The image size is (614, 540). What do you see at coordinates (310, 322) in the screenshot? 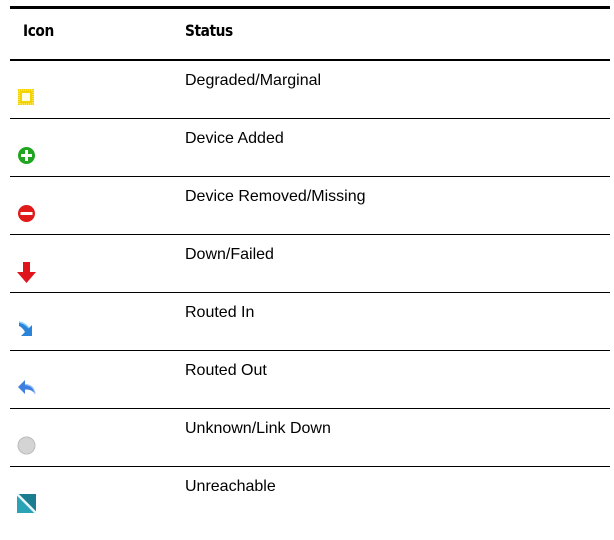
I see `table-row: Routed In` at bounding box center [310, 322].